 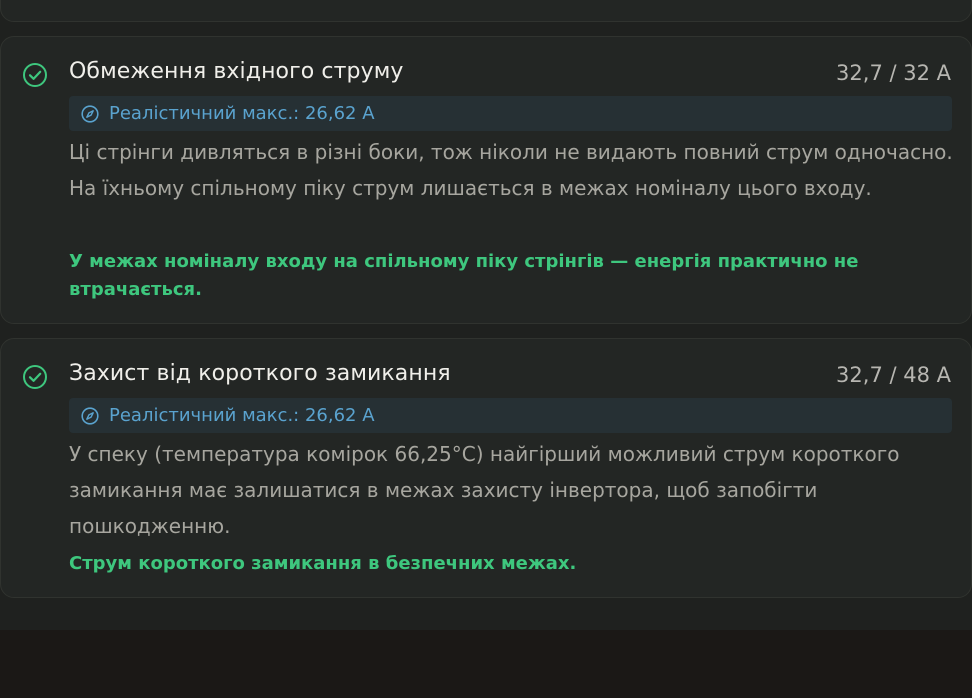 What do you see at coordinates (486, 11) in the screenshot?
I see `check-card-previous` at bounding box center [486, 11].